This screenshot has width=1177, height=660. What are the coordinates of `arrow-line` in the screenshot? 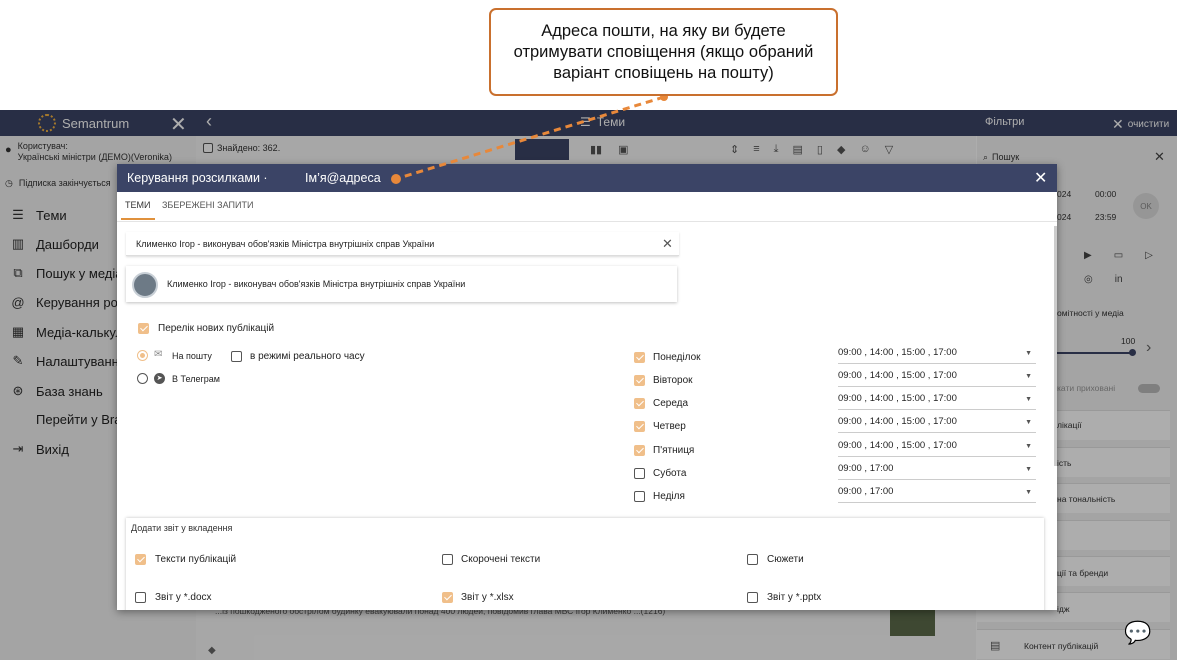 It's located at (531, 137).